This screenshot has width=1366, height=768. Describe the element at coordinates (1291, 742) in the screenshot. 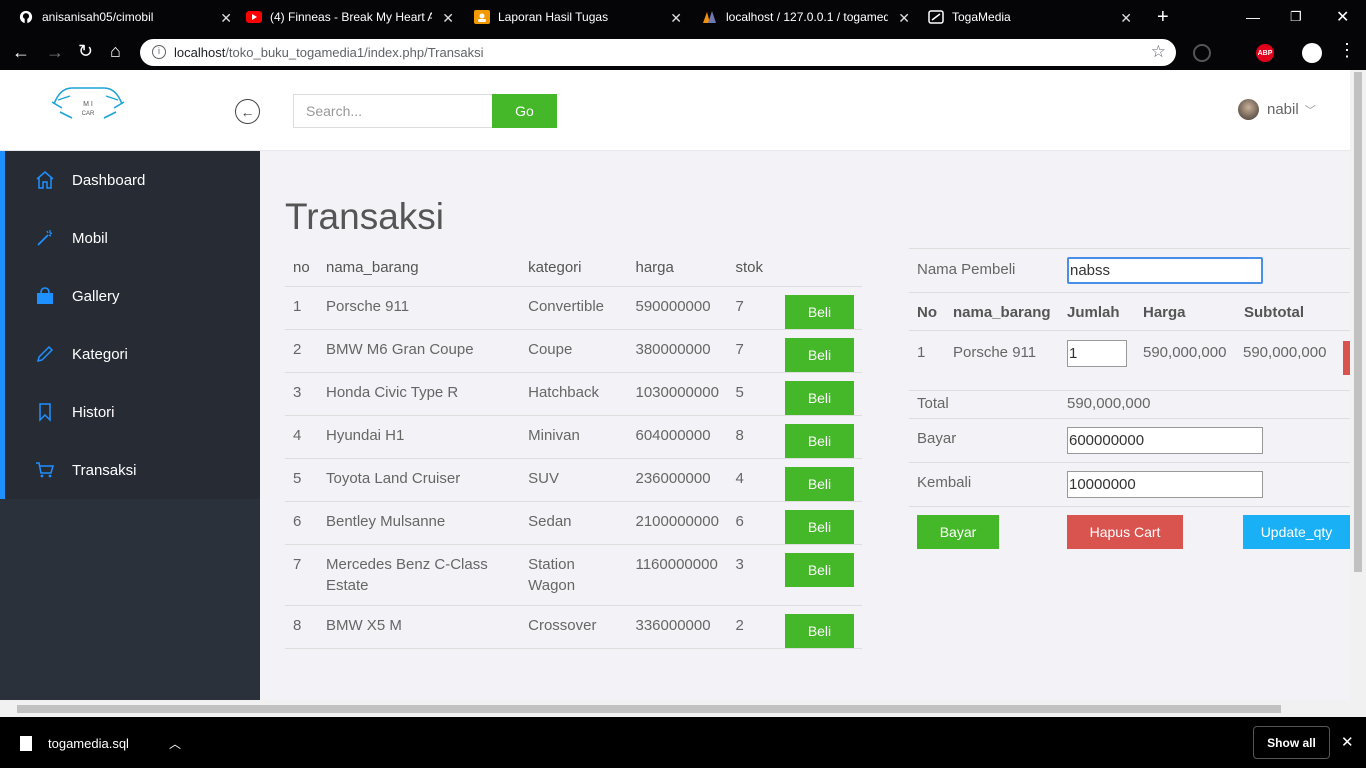

I see `show-all-button: Show all` at that location.